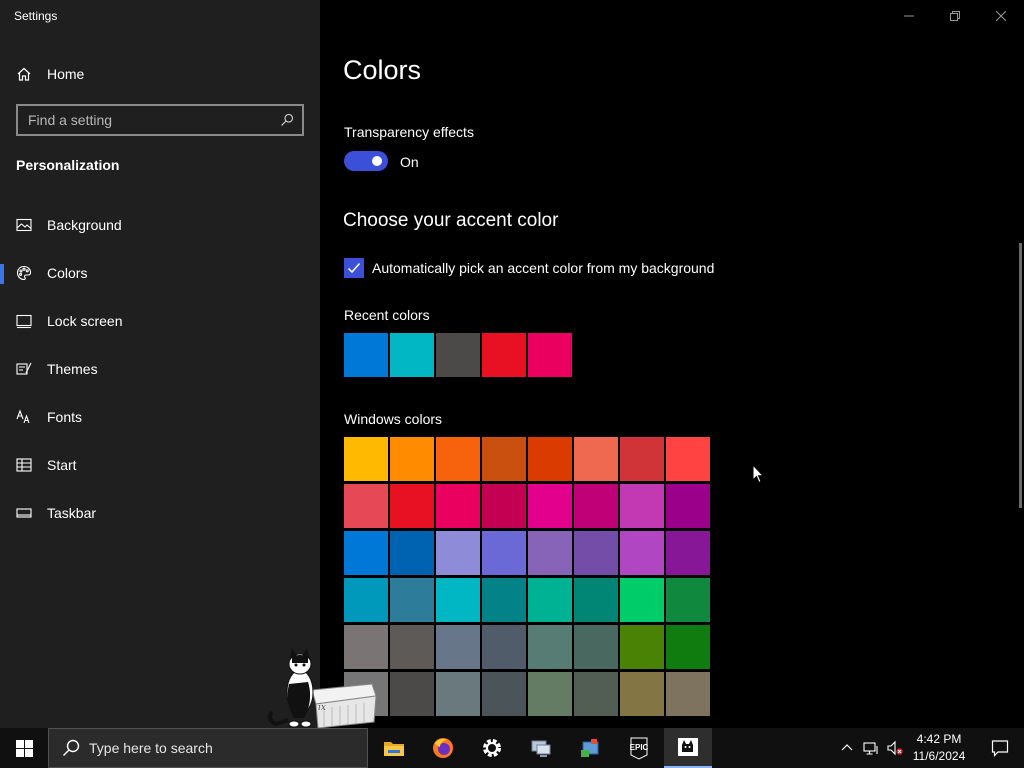 This screenshot has width=1024, height=768. I want to click on desktop-pet-cat-icon: ix, so click(321, 688).